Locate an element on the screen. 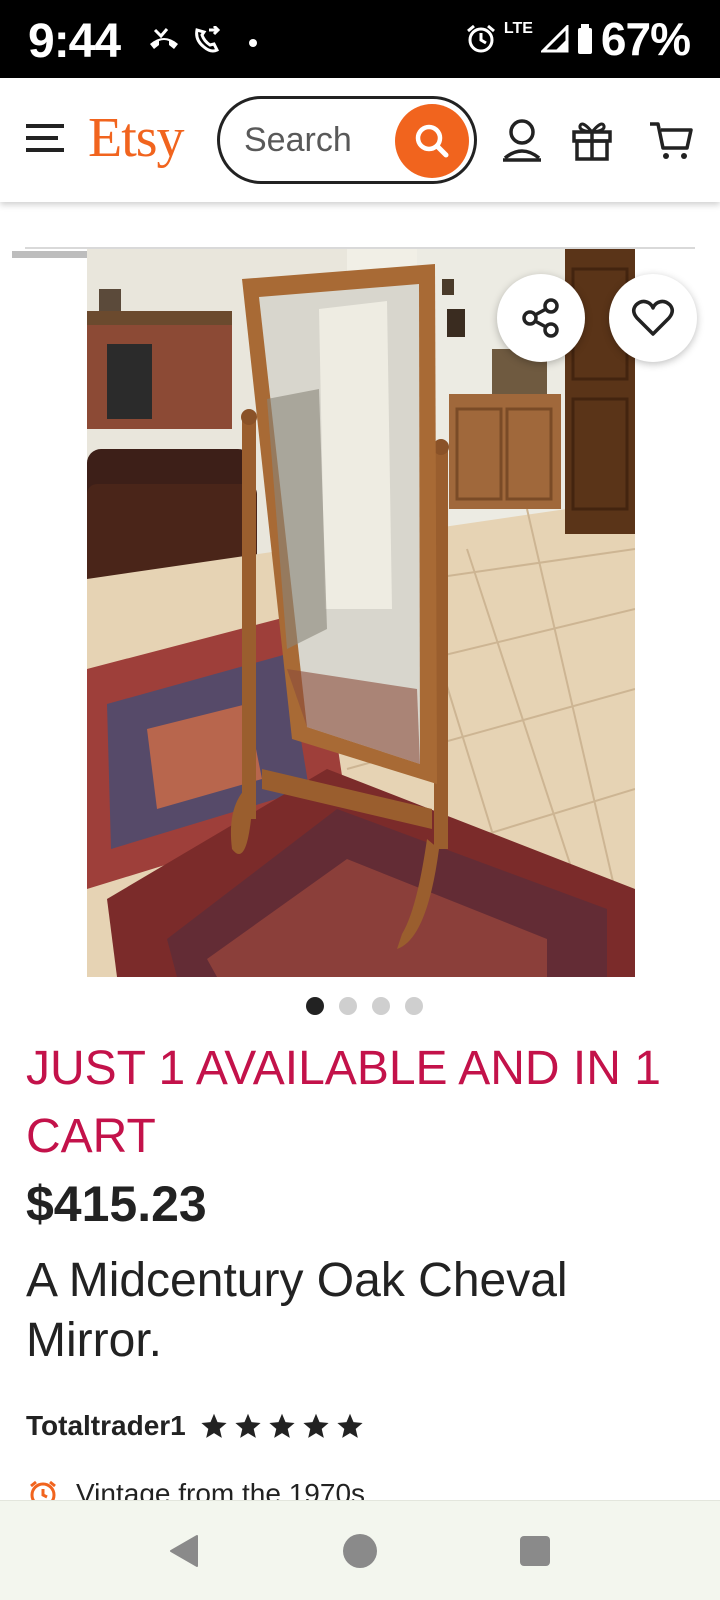 This screenshot has height=1600, width=720. battery-icon is located at coordinates (584, 39).